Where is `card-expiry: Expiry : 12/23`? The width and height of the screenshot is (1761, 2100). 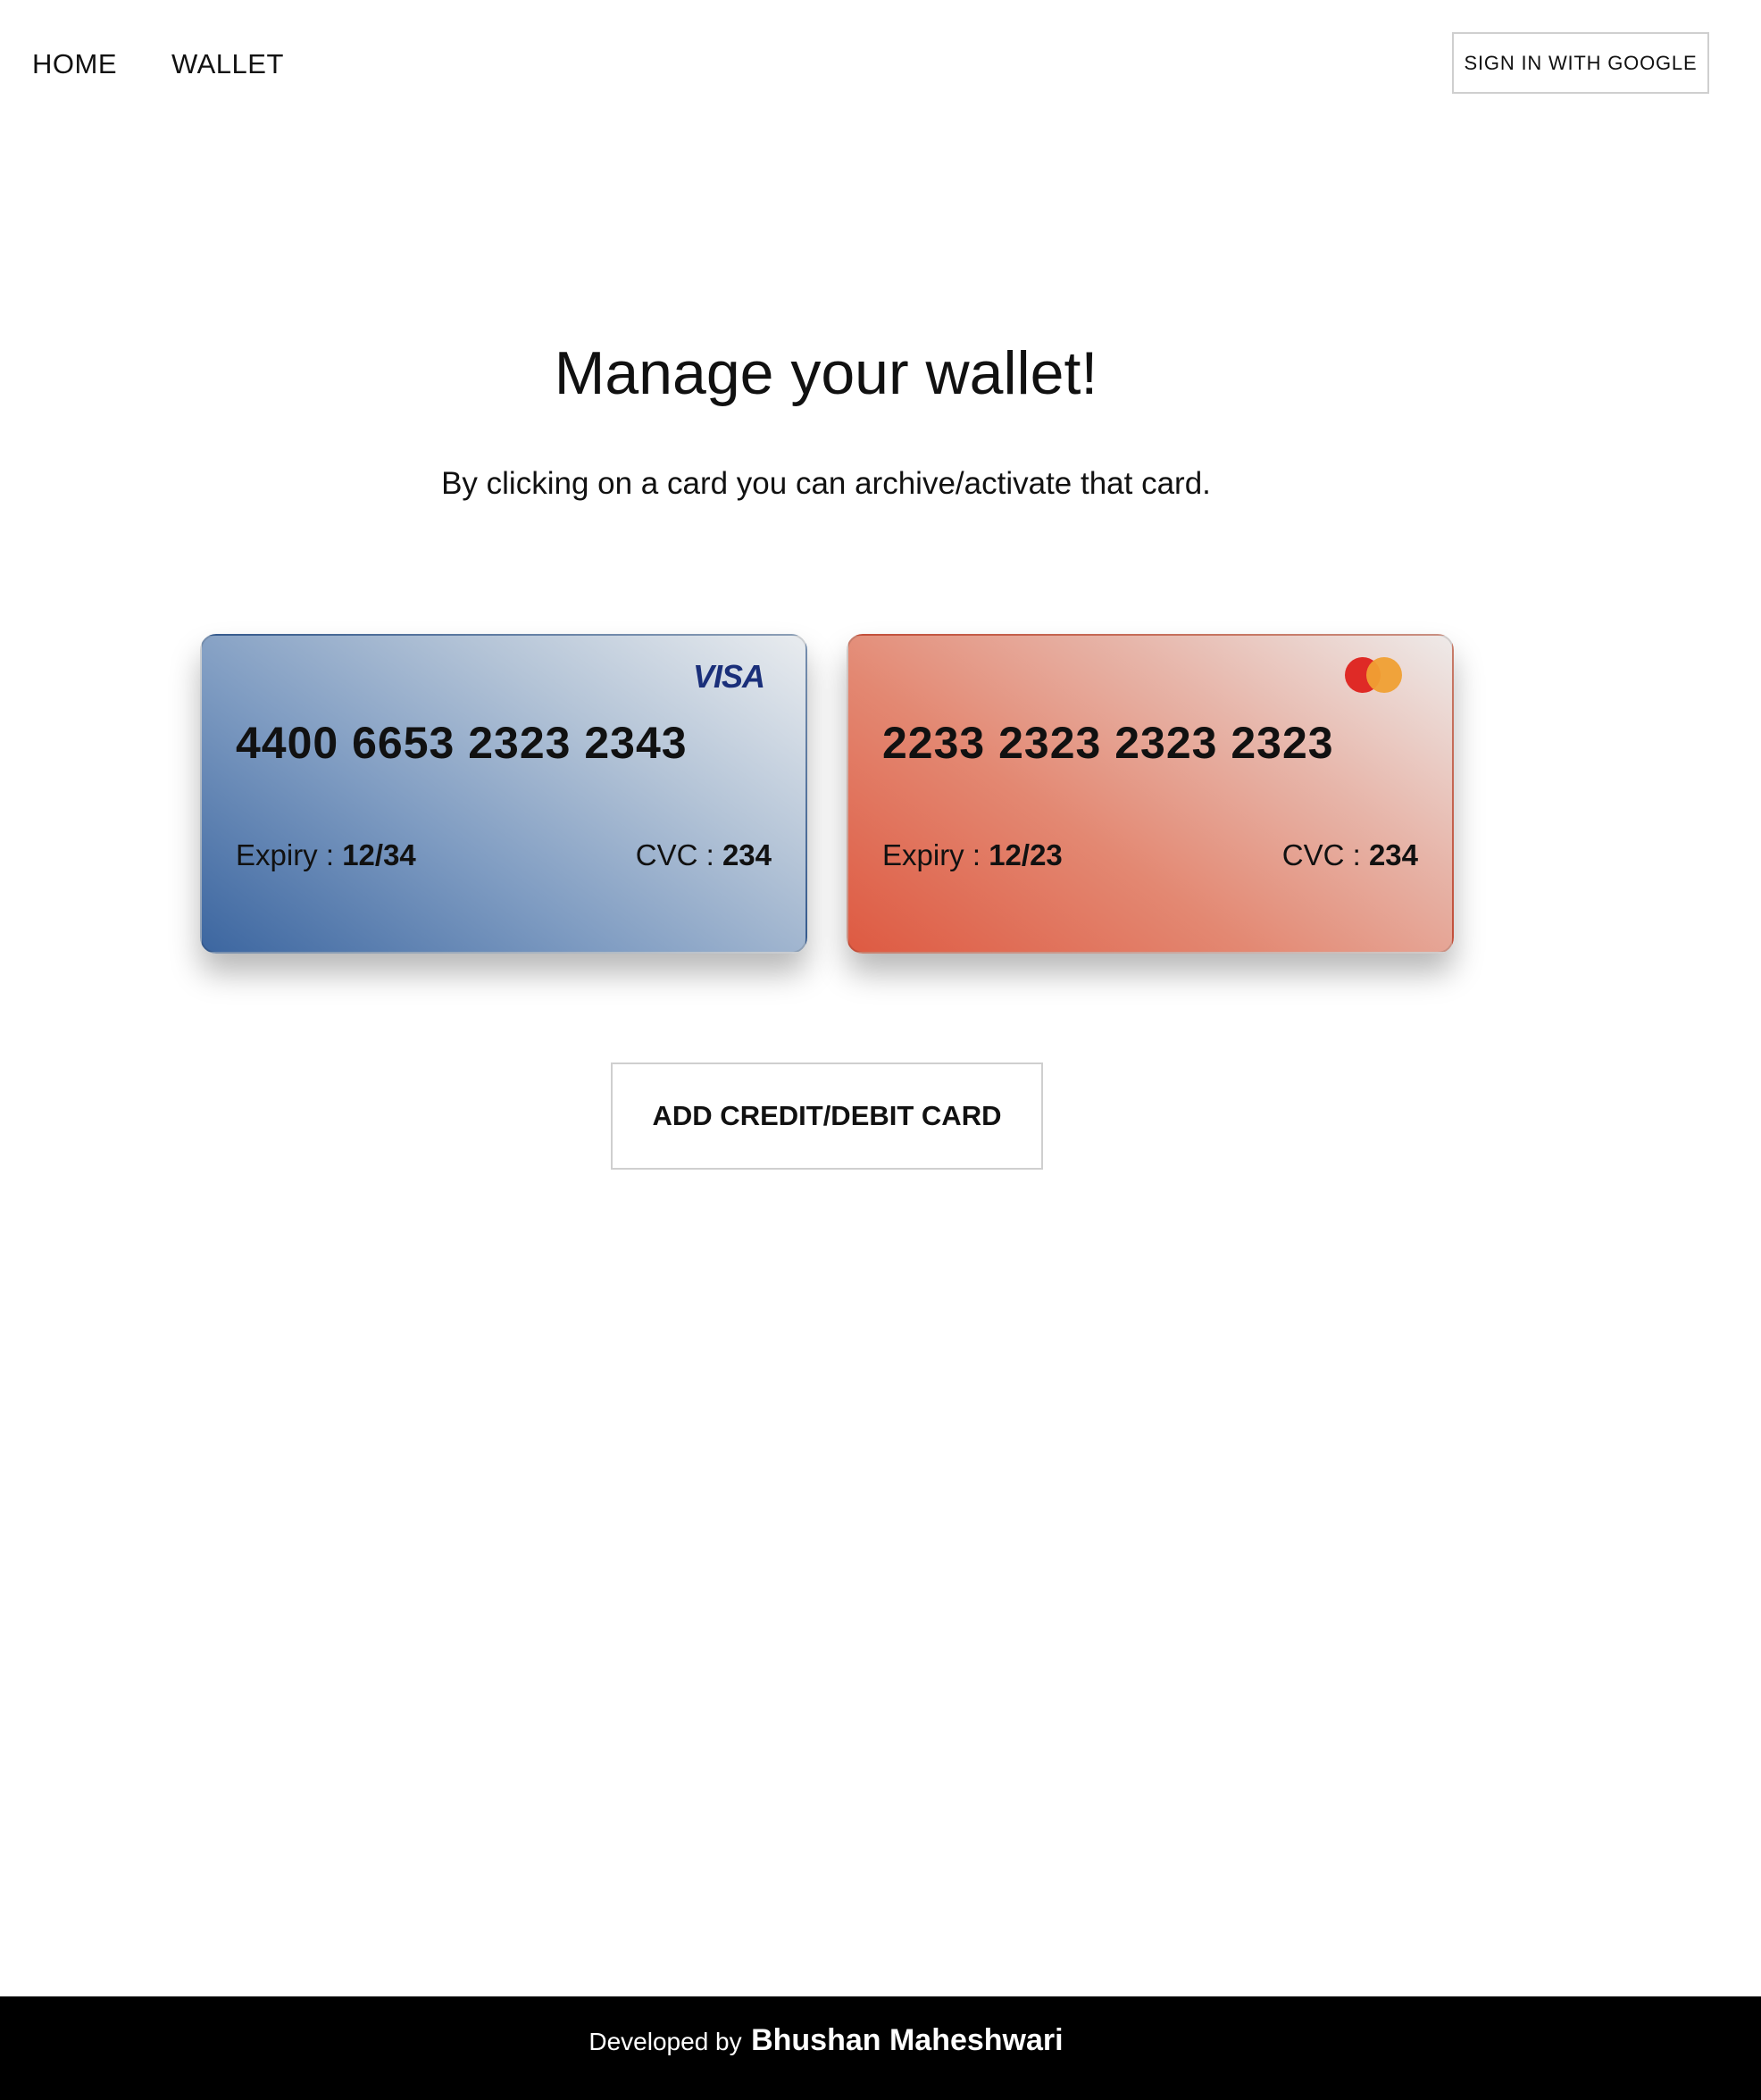 card-expiry: Expiry : 12/23 is located at coordinates (972, 856).